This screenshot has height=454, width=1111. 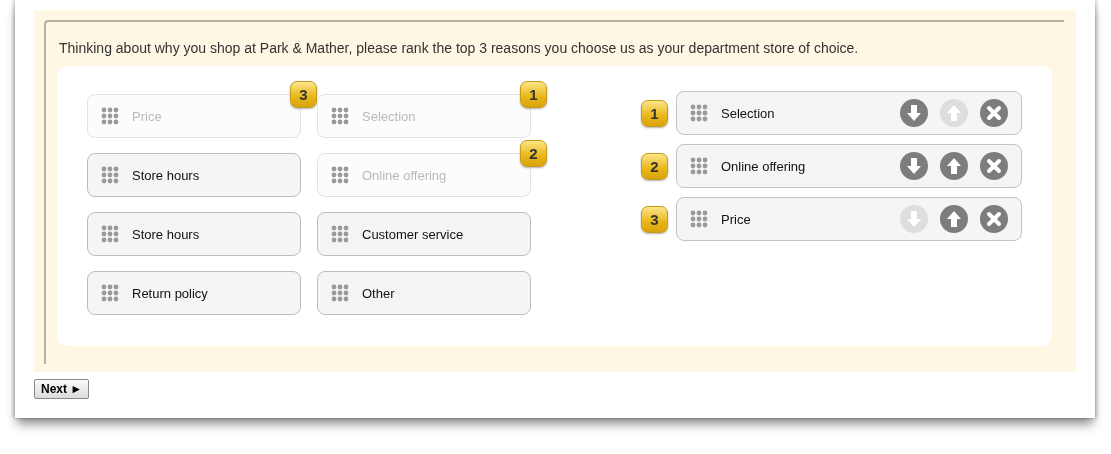 What do you see at coordinates (62, 389) in the screenshot?
I see `next-button: Next ►` at bounding box center [62, 389].